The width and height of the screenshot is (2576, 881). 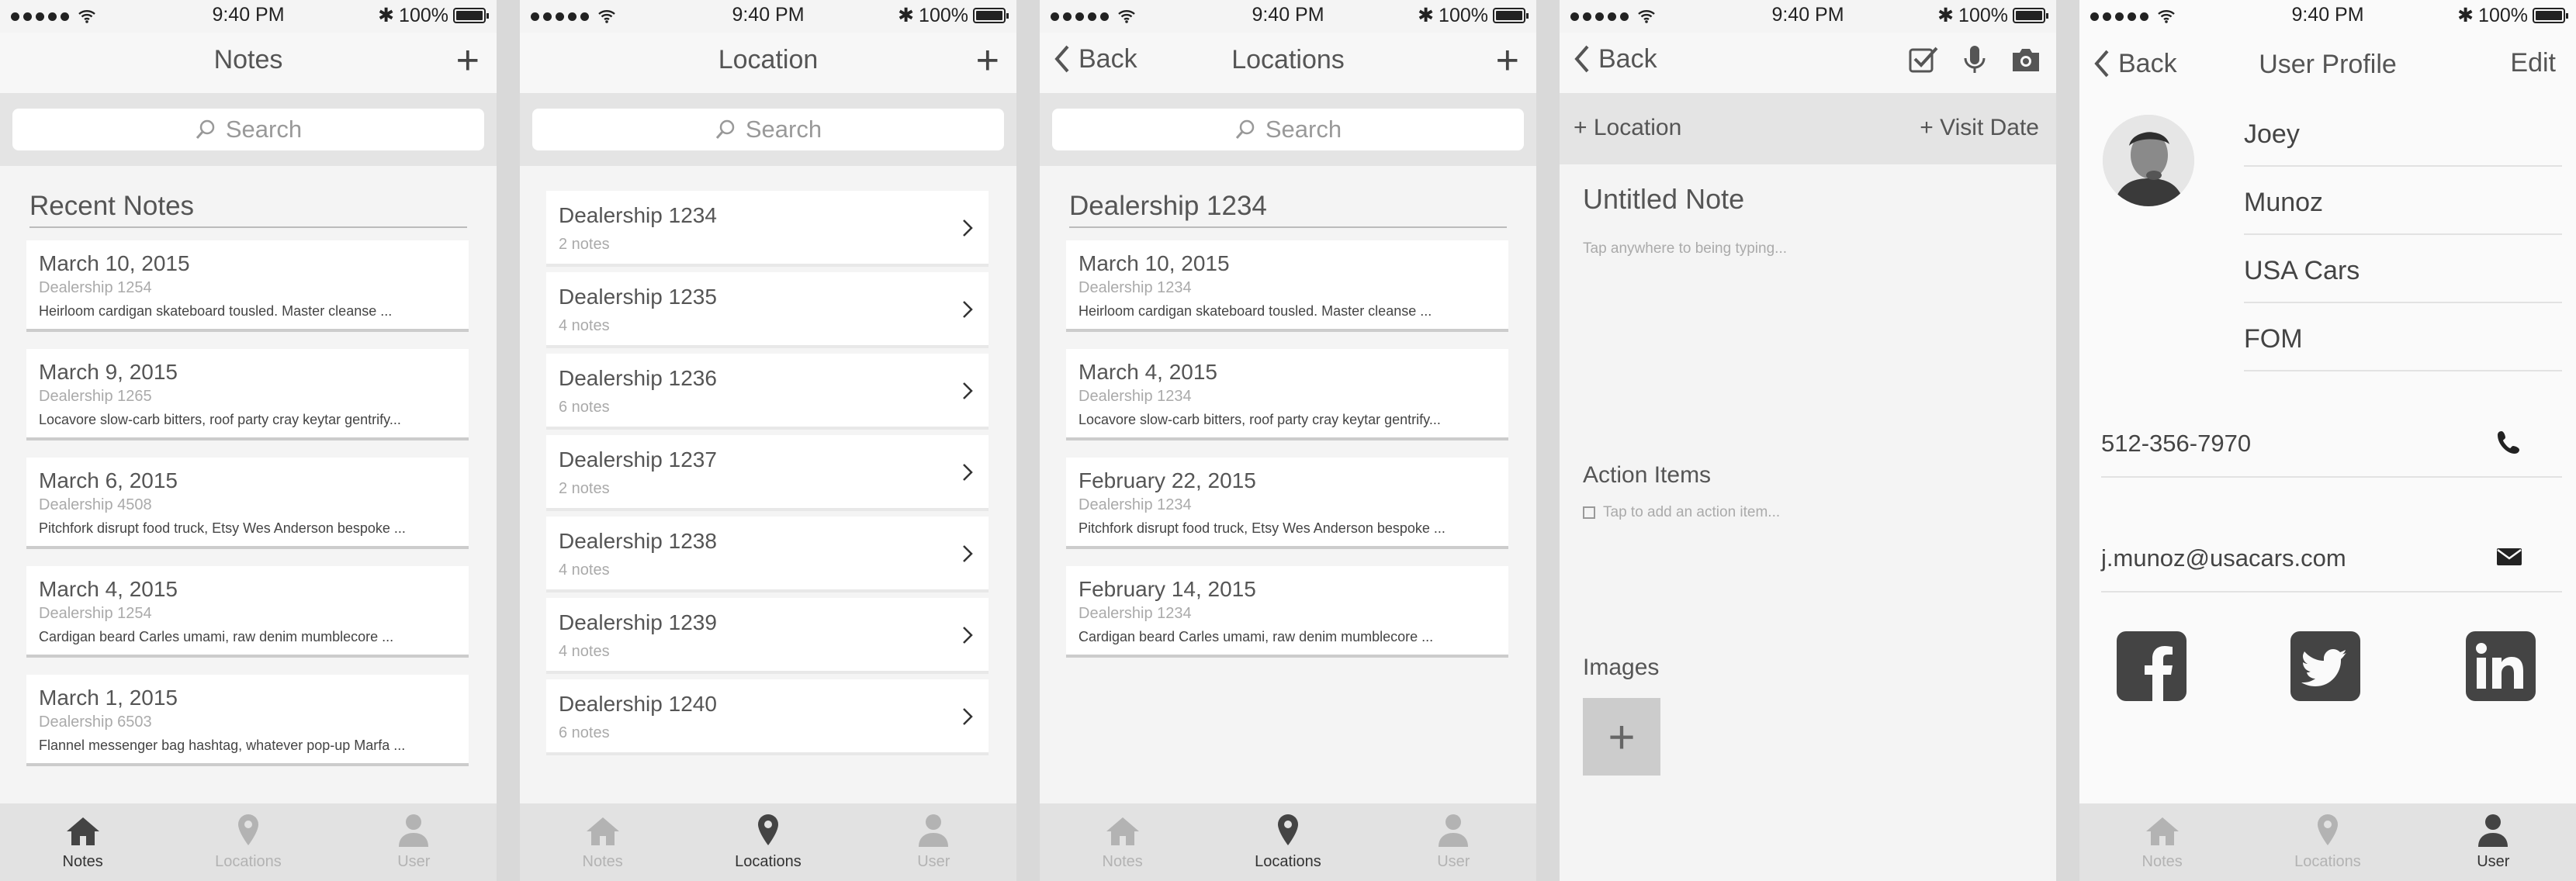 What do you see at coordinates (1627, 128) in the screenshot?
I see `add-location-button: + Location` at bounding box center [1627, 128].